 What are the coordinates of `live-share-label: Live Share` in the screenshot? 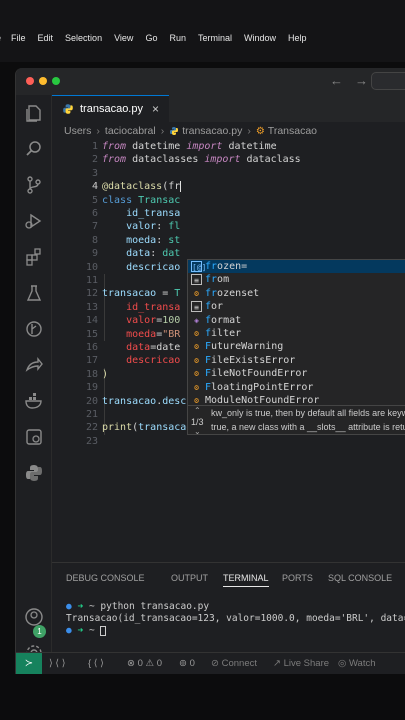 It's located at (306, 663).